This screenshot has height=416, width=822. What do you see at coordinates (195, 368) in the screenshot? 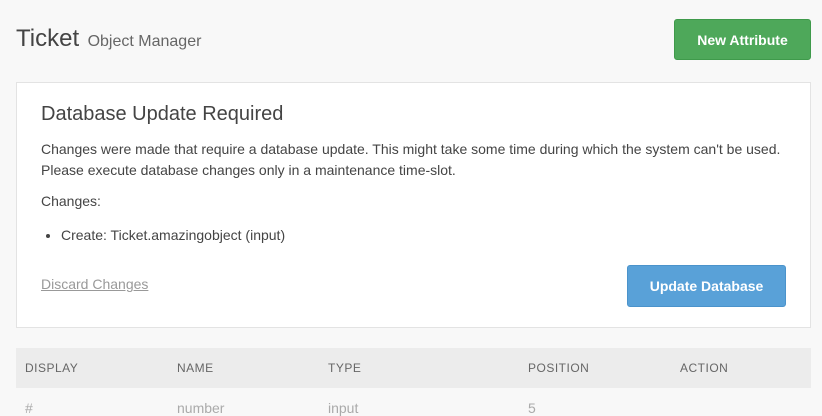
I see `column-header-name: NAME` at bounding box center [195, 368].